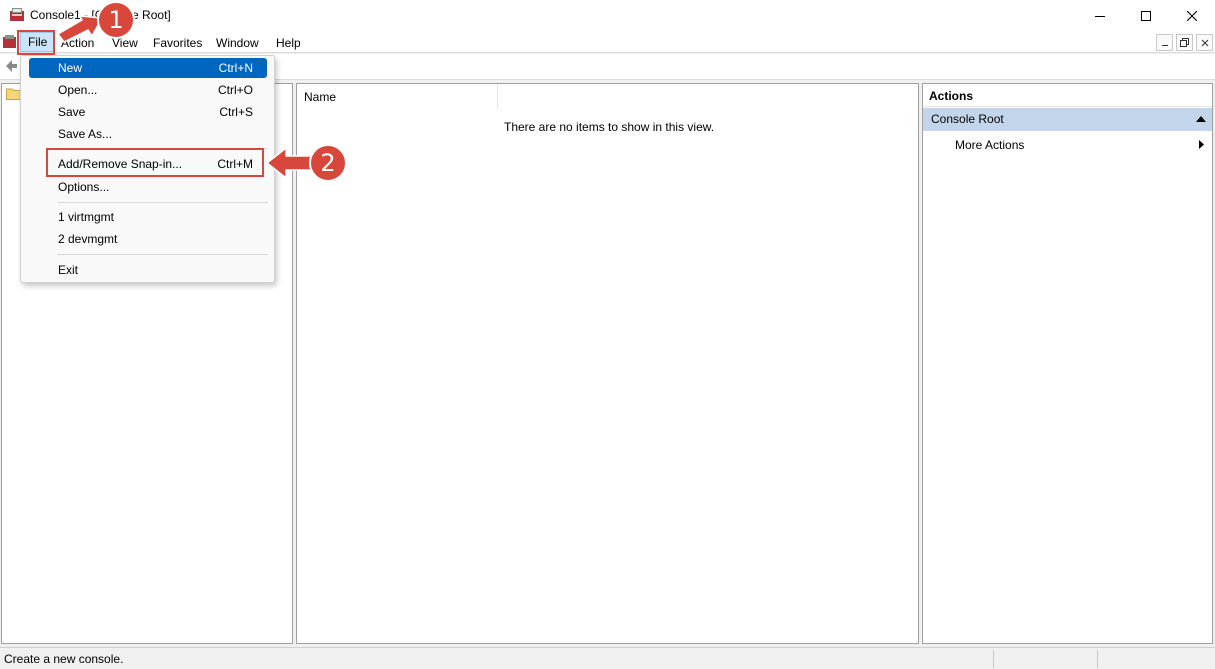 The width and height of the screenshot is (1215, 669). I want to click on minimize-button, so click(1100, 15).